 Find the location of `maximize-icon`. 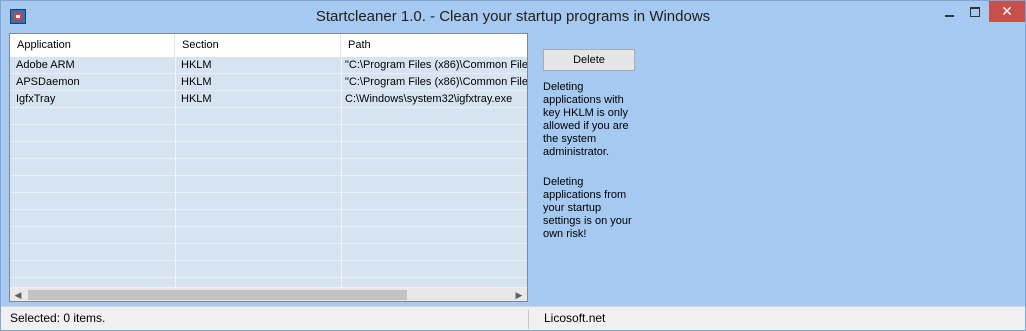

maximize-icon is located at coordinates (975, 11).